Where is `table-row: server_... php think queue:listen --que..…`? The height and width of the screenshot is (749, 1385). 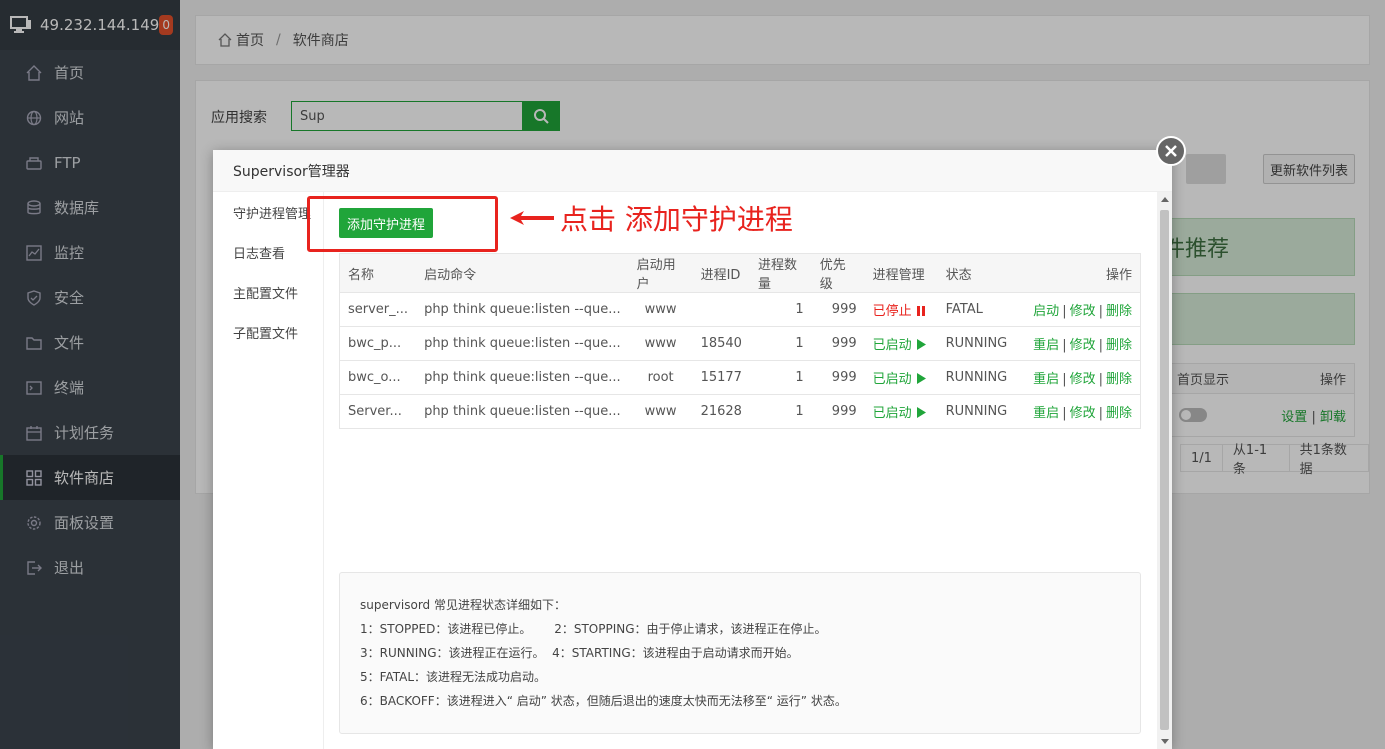
table-row: server_... php think queue:listen --que..… is located at coordinates (740, 309).